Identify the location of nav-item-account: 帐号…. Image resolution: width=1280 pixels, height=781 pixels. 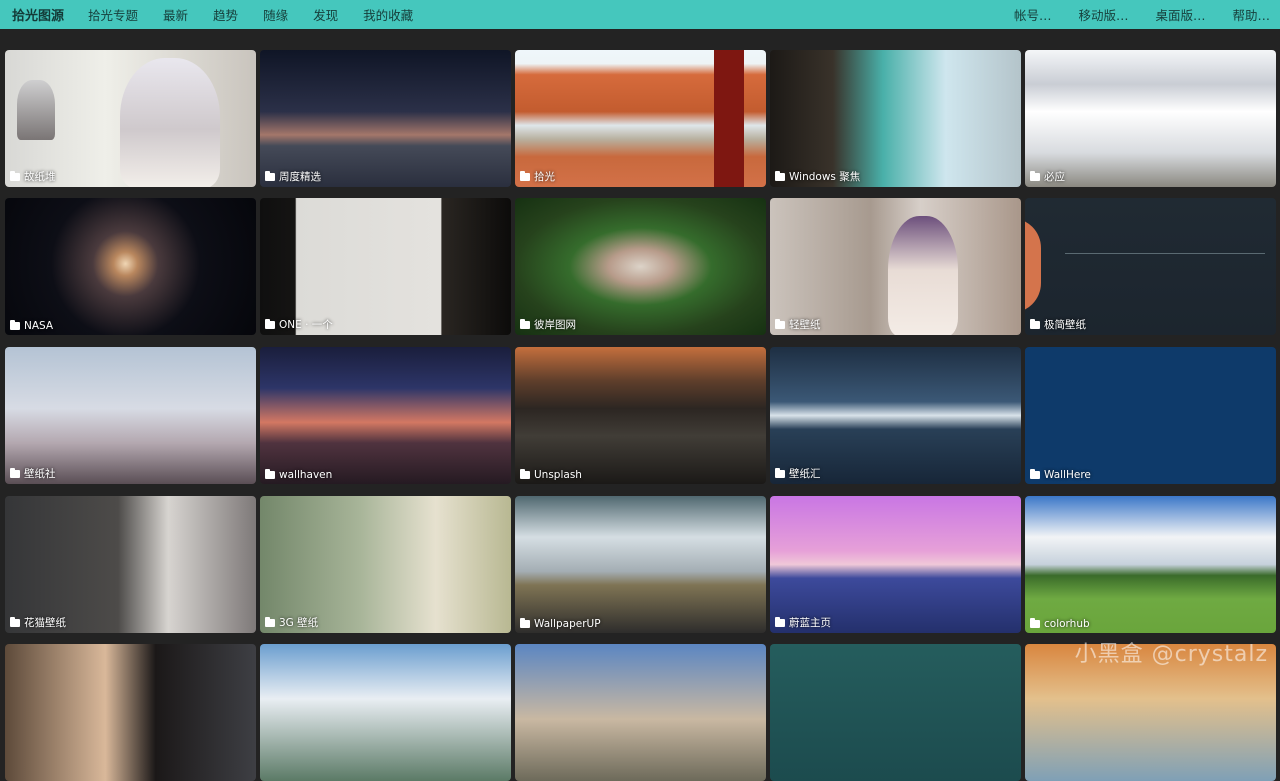
(1033, 14).